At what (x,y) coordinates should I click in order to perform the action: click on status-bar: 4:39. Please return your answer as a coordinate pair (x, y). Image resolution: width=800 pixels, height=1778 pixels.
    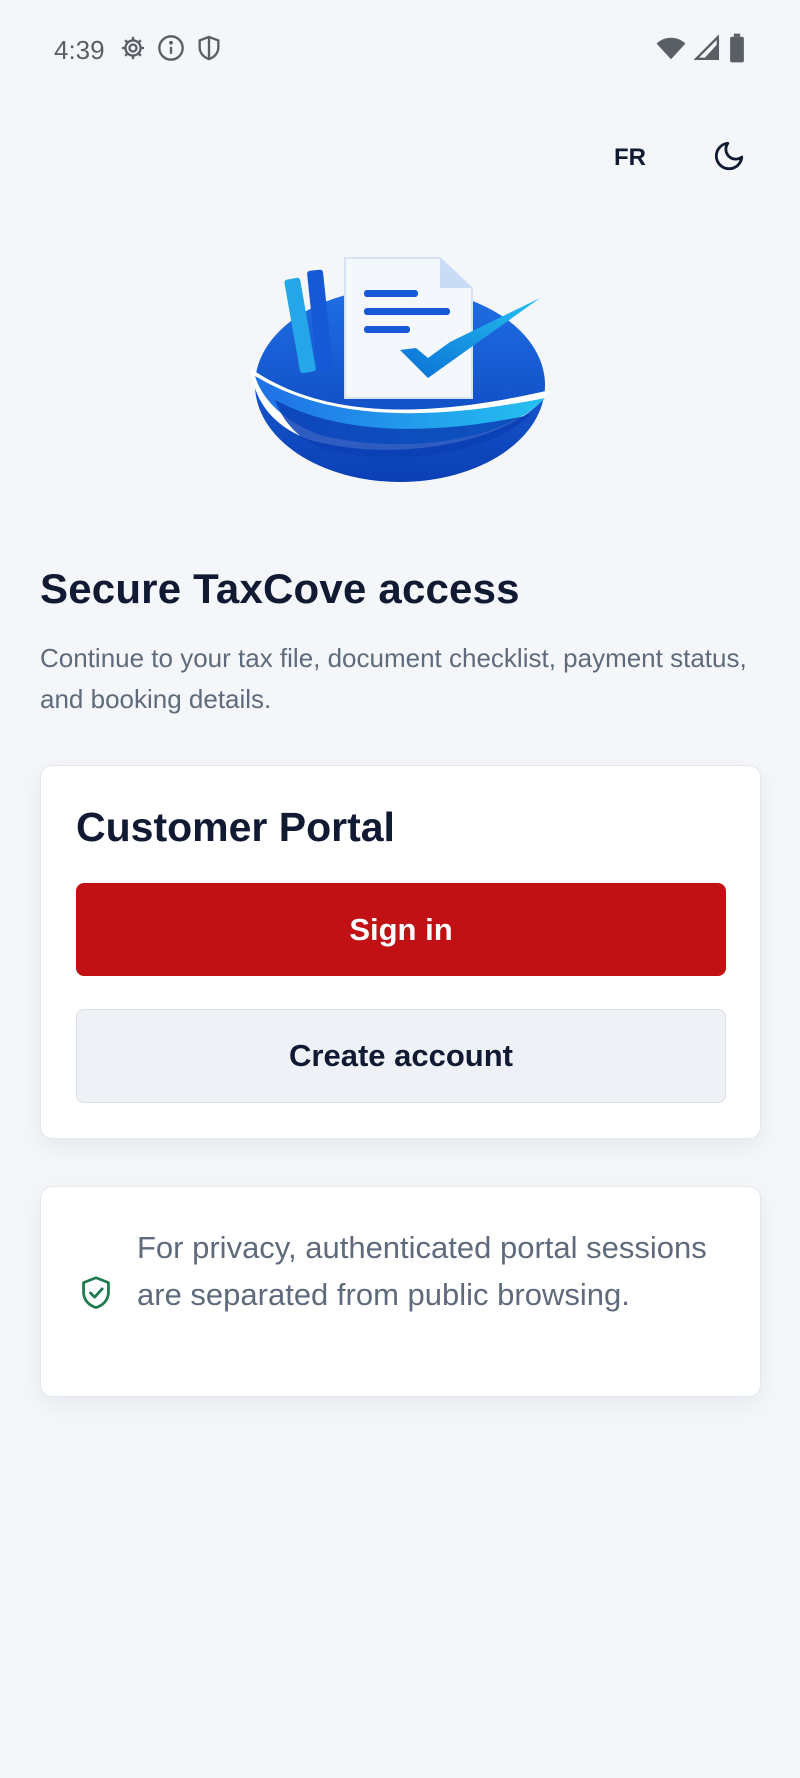
    Looking at the image, I should click on (400, 50).